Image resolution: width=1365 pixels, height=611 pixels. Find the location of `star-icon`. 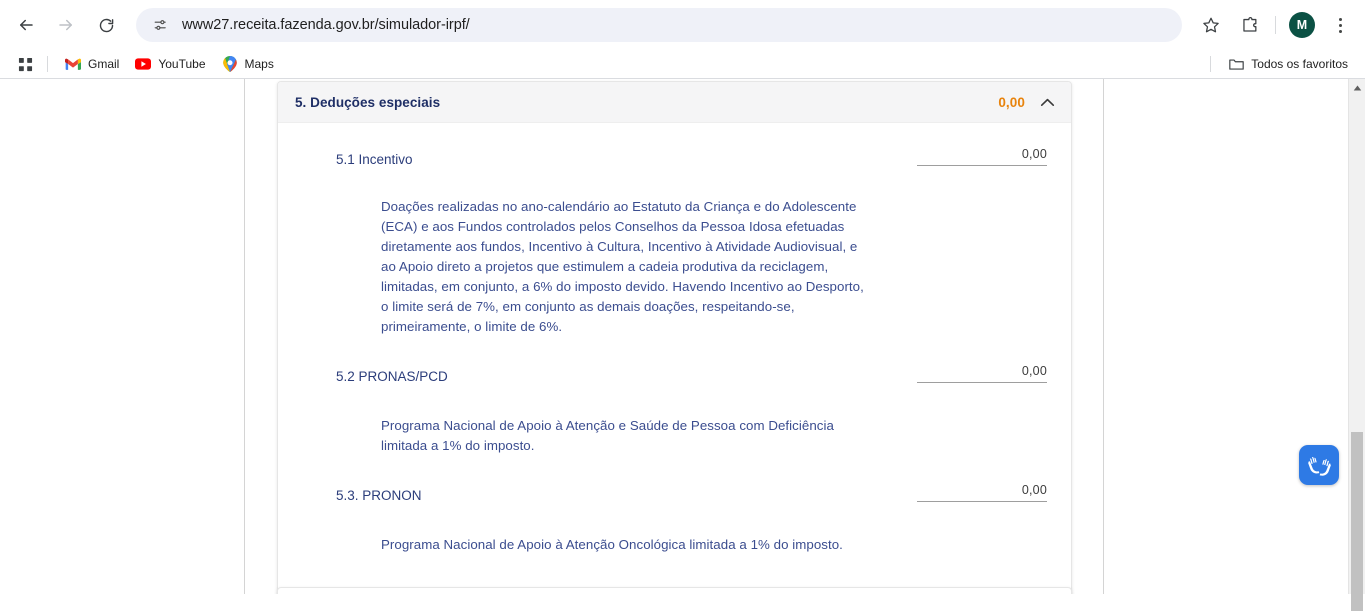

star-icon is located at coordinates (1211, 25).